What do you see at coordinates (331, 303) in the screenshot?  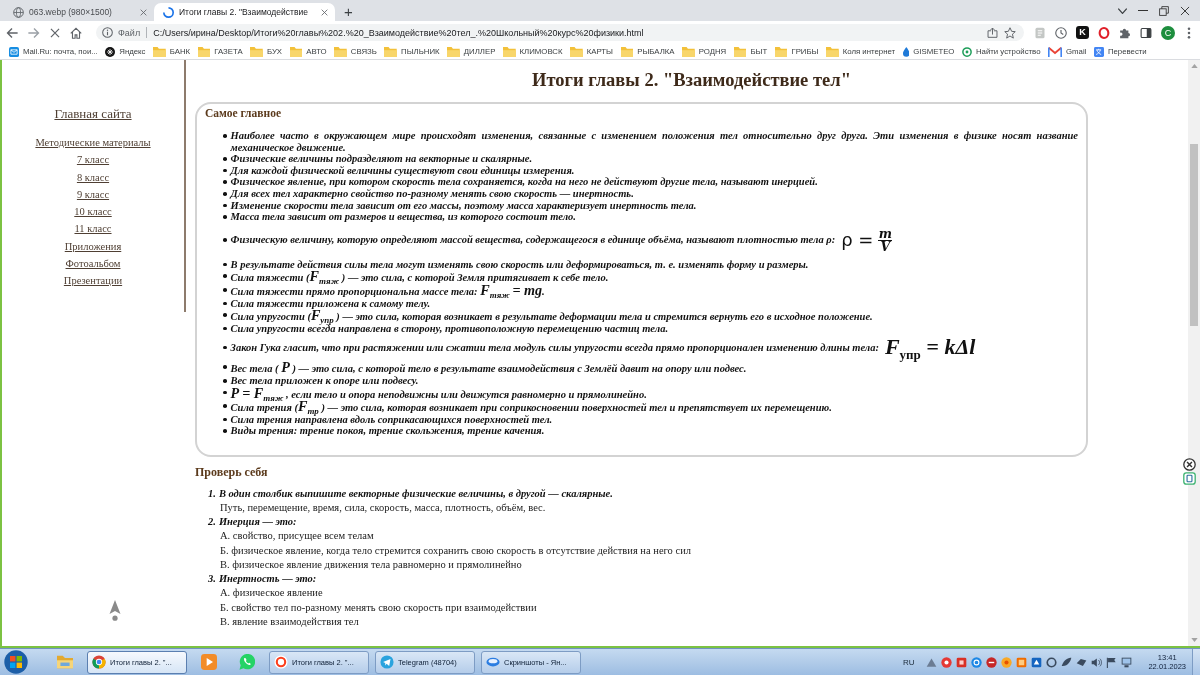 I see `summary-item: Сила тяжести приложена к самому телу.` at bounding box center [331, 303].